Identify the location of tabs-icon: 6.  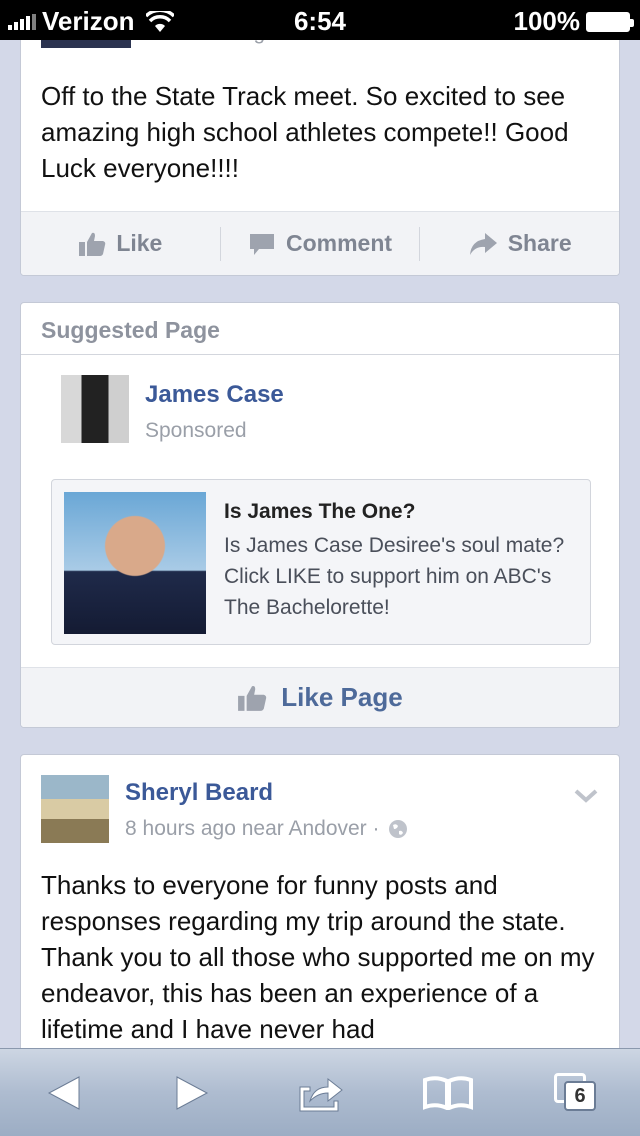
(576, 1092).